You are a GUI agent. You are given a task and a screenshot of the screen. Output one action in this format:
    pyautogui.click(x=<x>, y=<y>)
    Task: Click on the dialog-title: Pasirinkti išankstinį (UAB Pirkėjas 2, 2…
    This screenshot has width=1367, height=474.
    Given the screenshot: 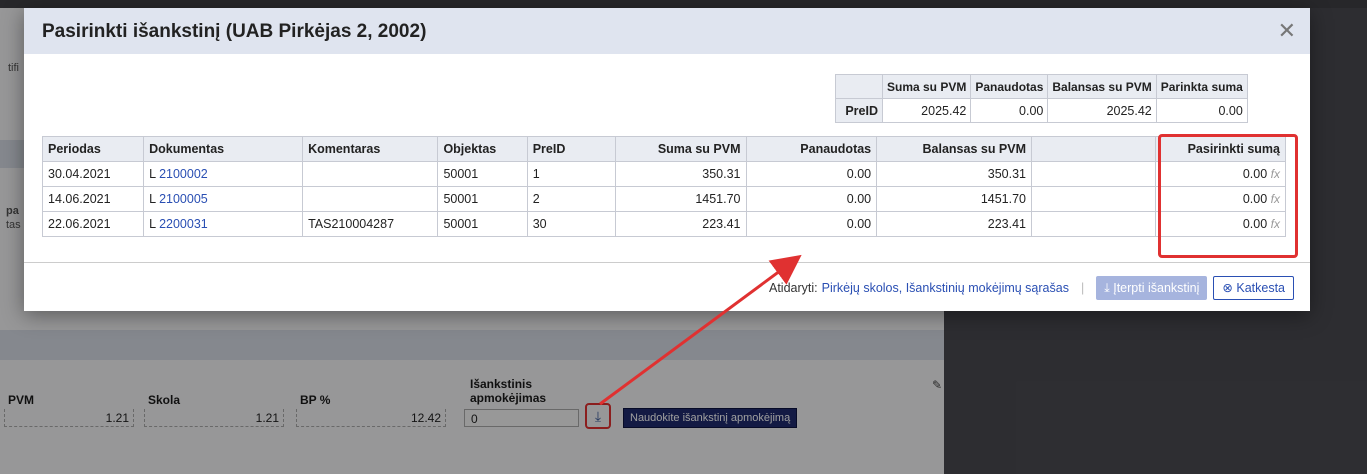 What is the action you would take?
    pyautogui.click(x=234, y=31)
    